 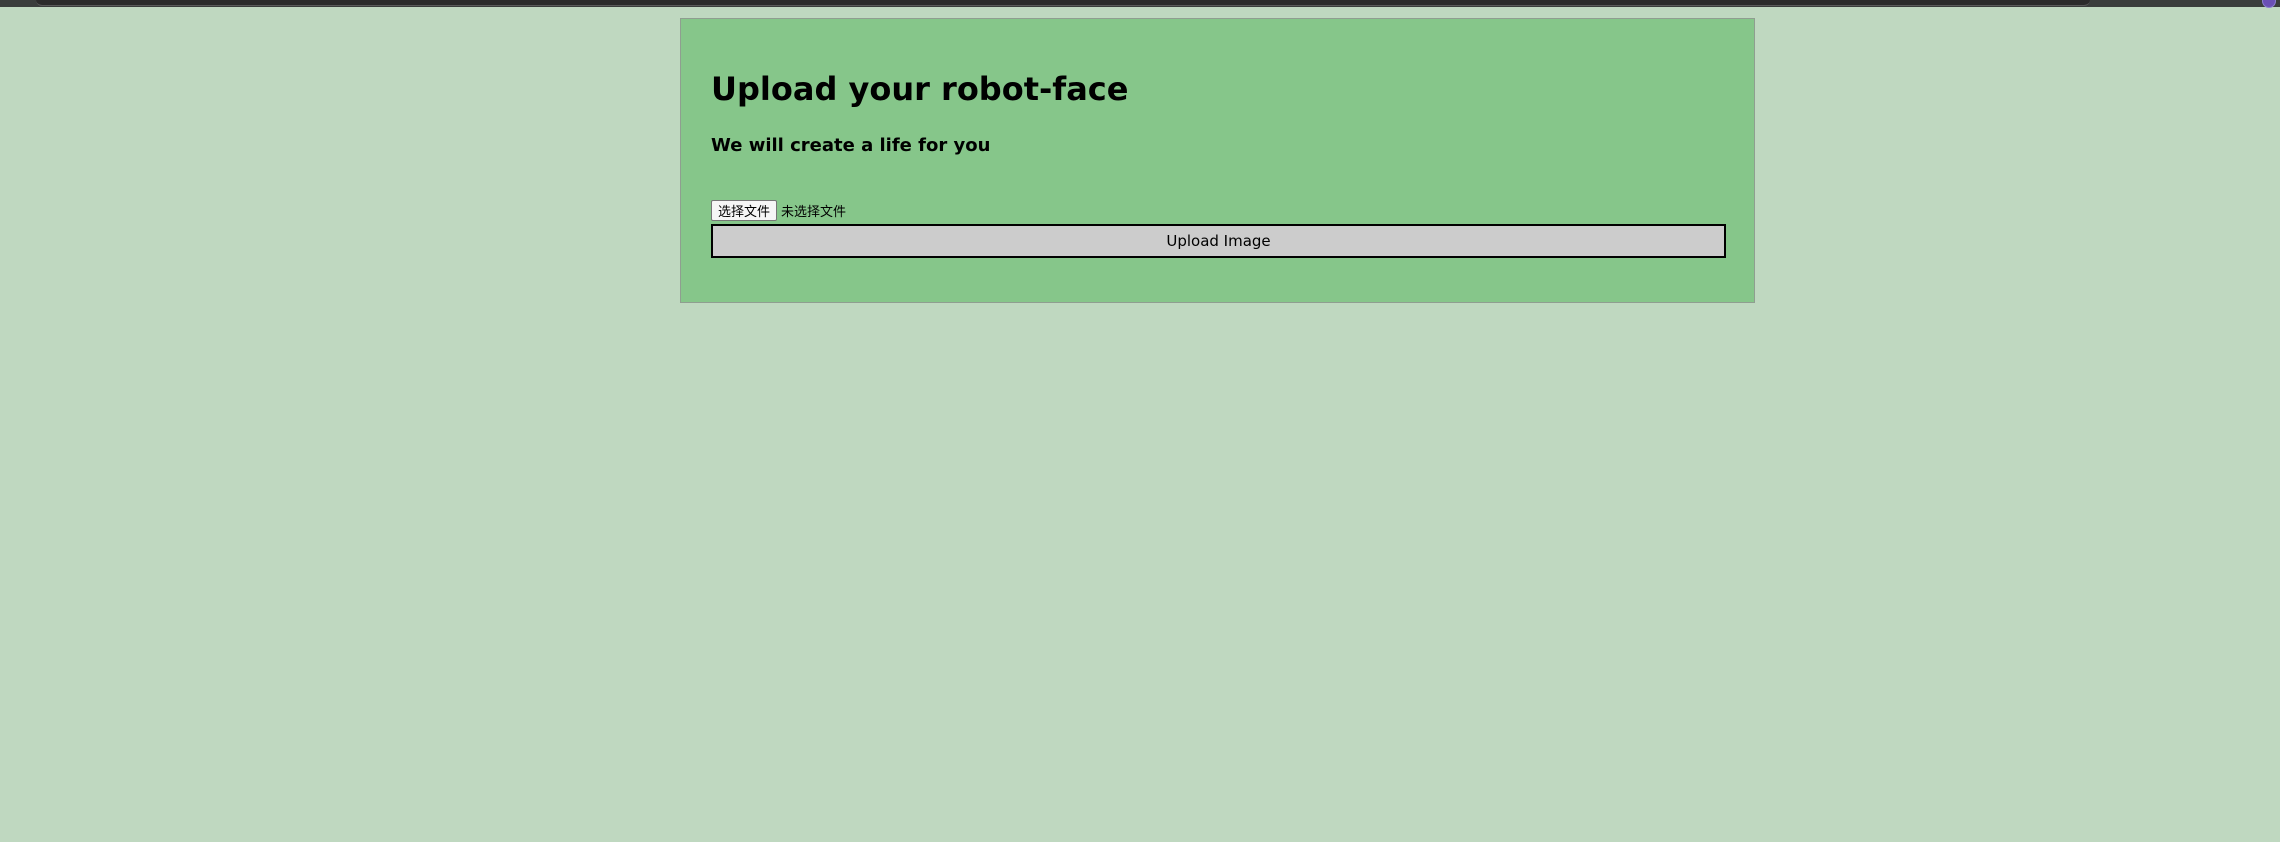 What do you see at coordinates (851, 145) in the screenshot?
I see `page-subtitle: We will create a life for you` at bounding box center [851, 145].